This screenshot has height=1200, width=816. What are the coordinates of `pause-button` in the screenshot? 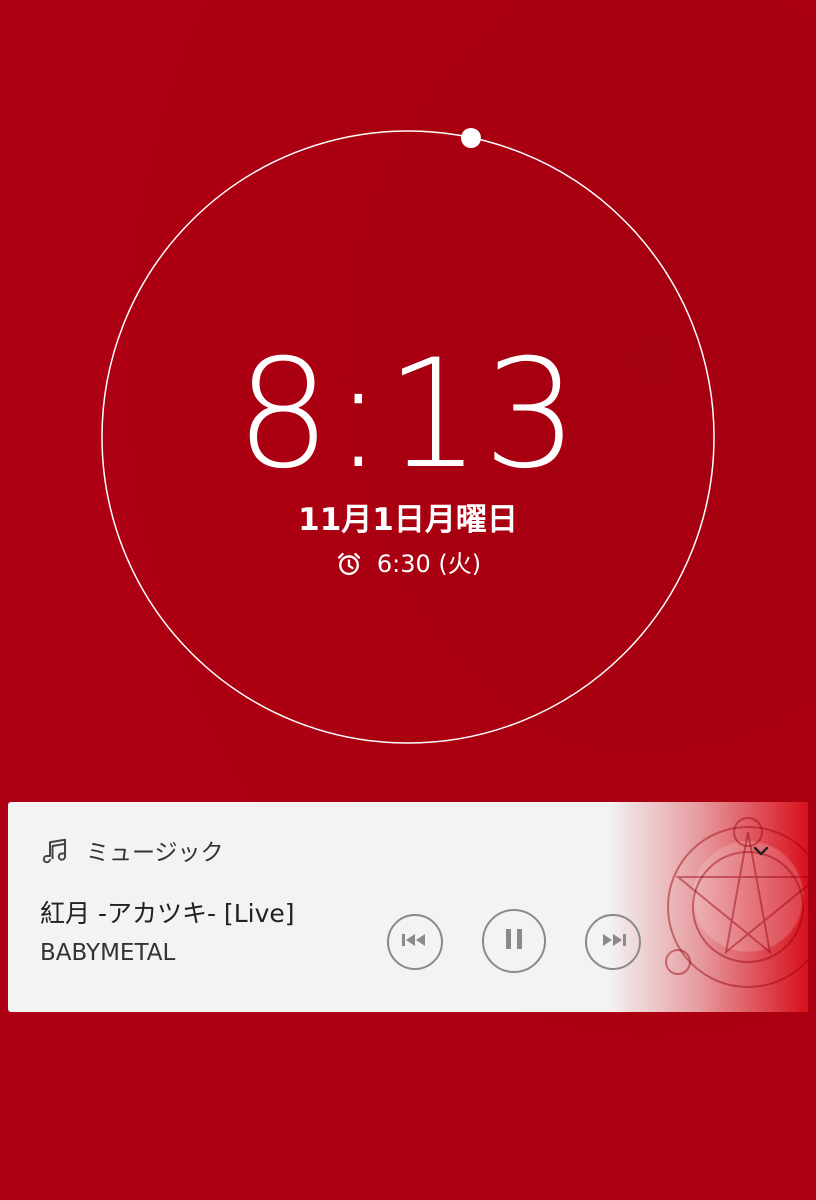 It's located at (514, 941).